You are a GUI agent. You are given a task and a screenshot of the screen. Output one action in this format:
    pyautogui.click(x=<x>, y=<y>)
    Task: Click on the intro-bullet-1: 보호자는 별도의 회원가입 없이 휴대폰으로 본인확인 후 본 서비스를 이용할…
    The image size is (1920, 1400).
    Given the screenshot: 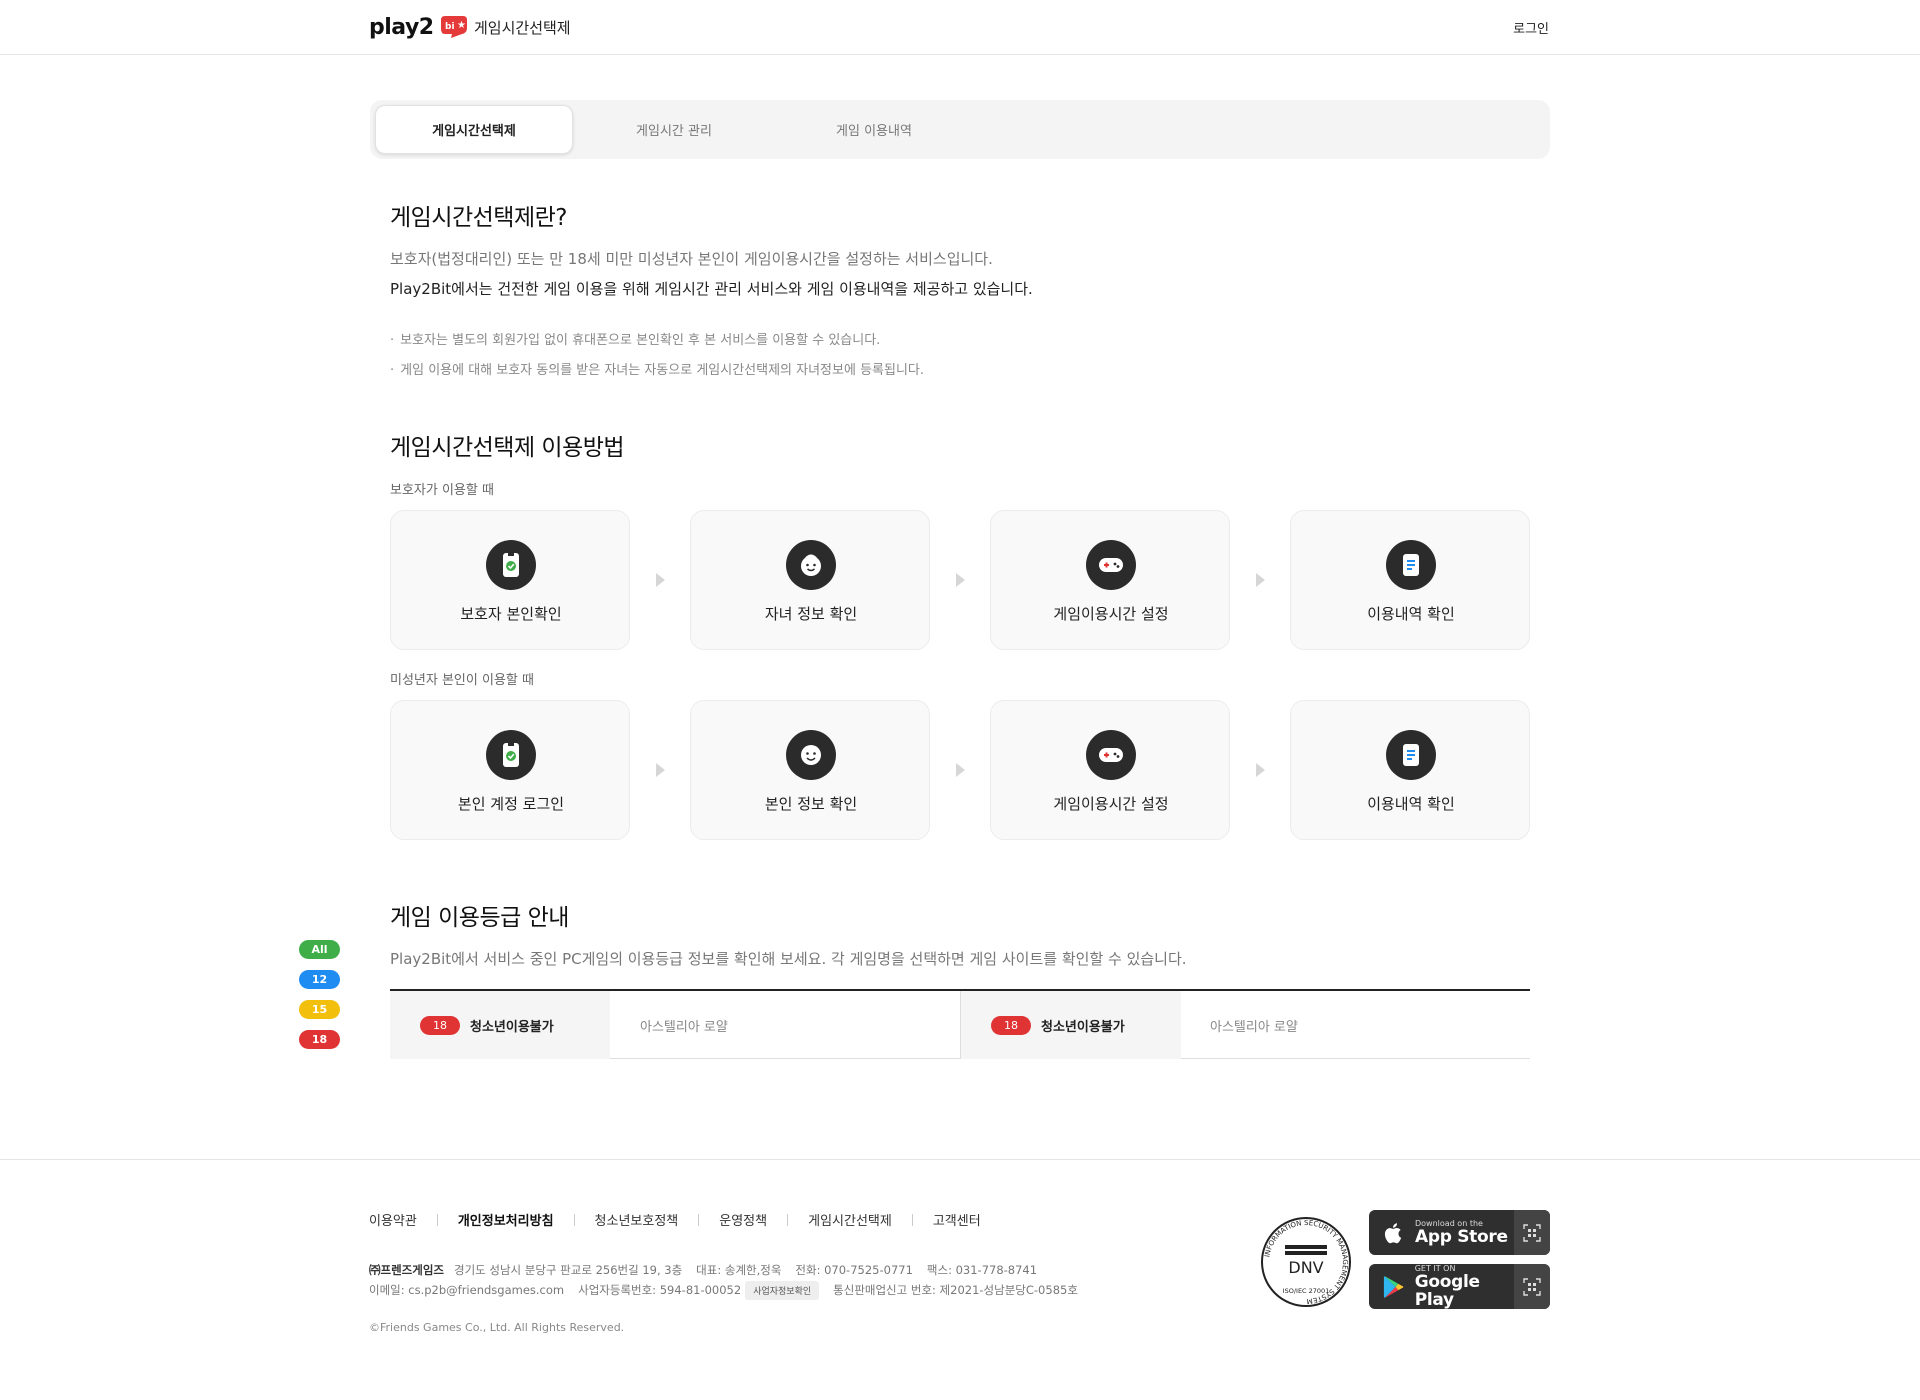 What is the action you would take?
    pyautogui.click(x=635, y=338)
    